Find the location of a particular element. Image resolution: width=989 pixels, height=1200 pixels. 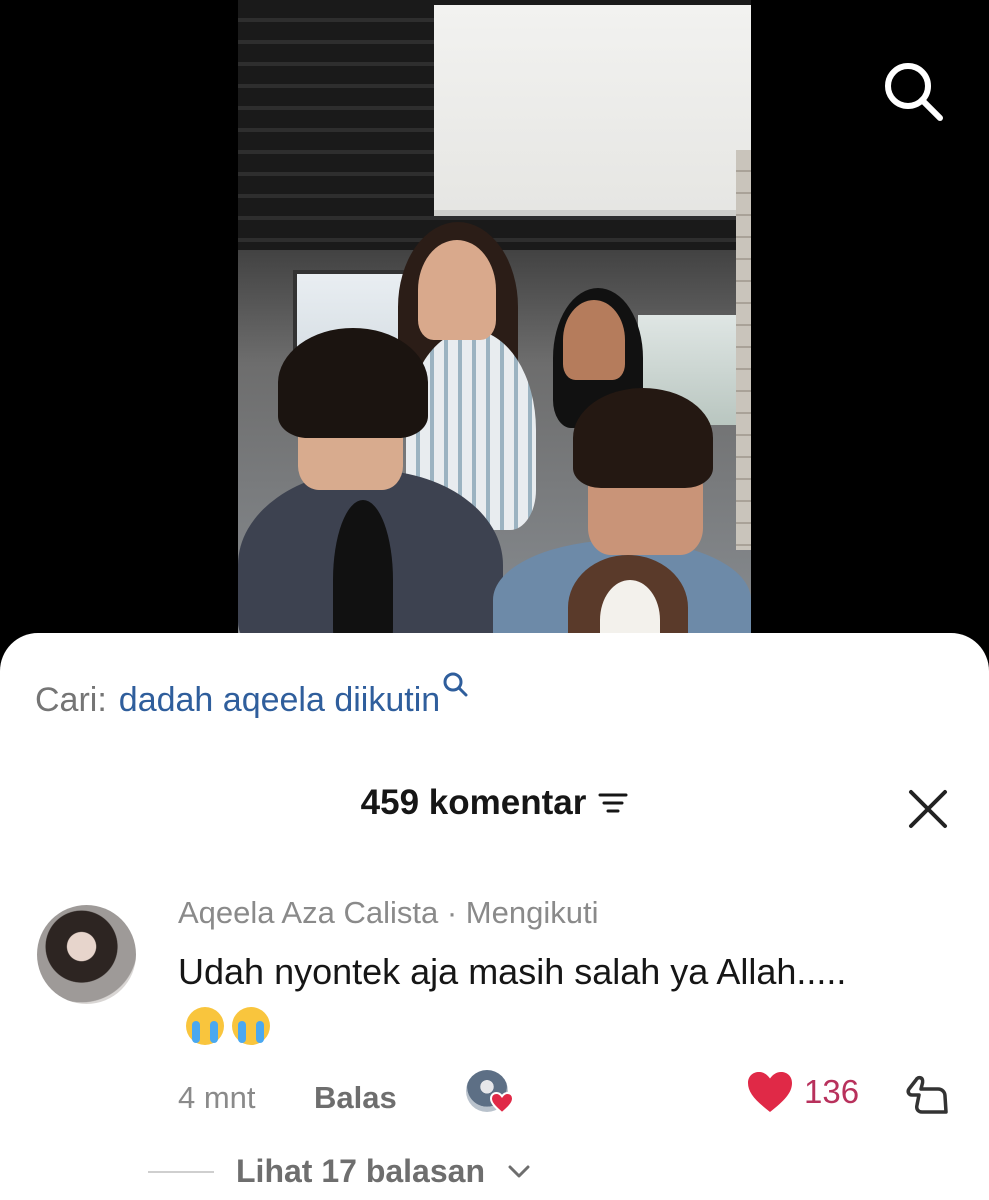

comment-author-line: Aqeela Aza Calista · Mengikuti is located at coordinates (388, 913).